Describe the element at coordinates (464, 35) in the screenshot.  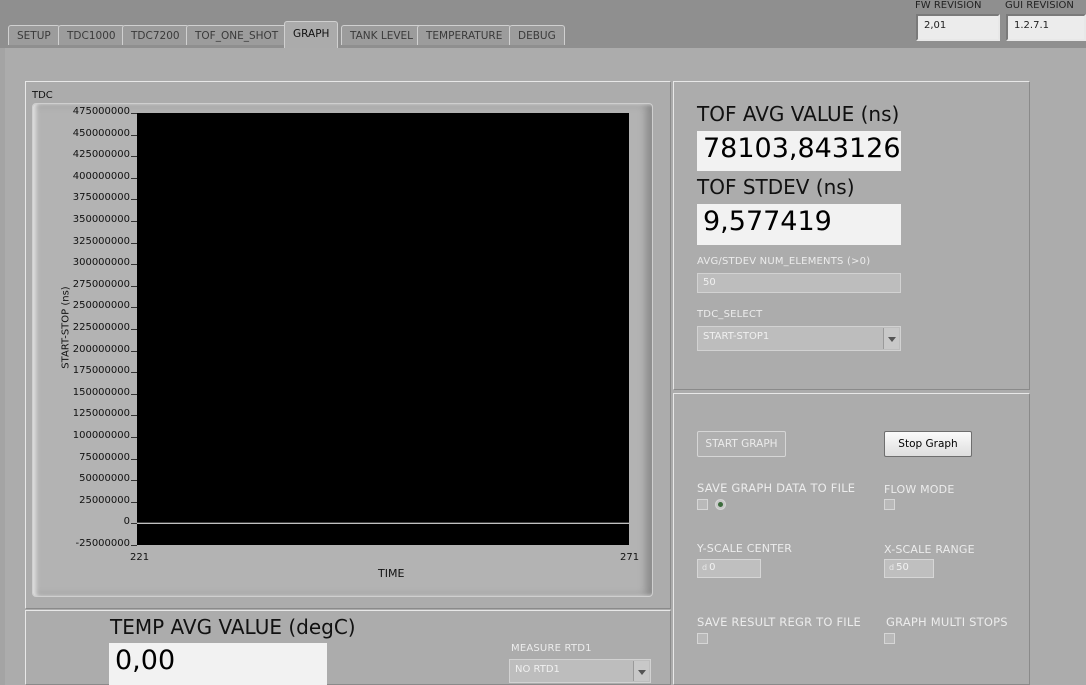
I see `tab-temperature: TEMPERATURE` at that location.